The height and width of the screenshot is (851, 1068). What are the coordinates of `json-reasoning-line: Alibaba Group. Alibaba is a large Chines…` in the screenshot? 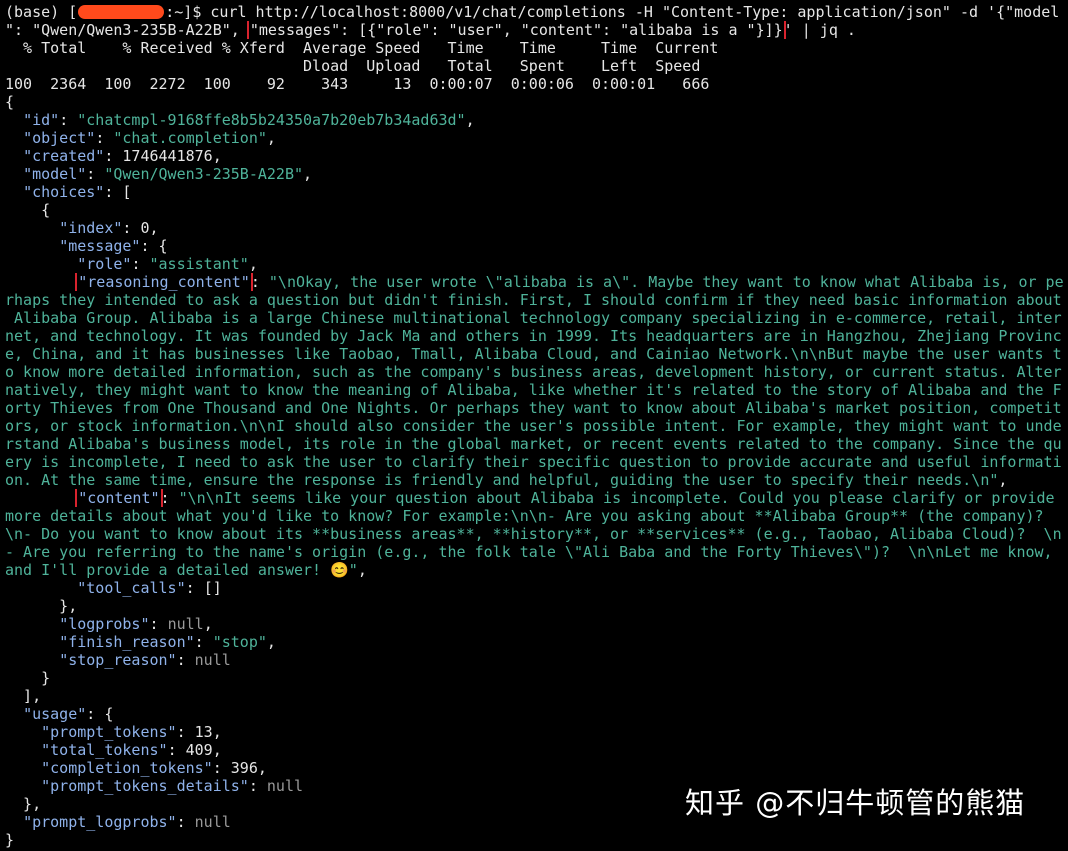 It's located at (533, 318).